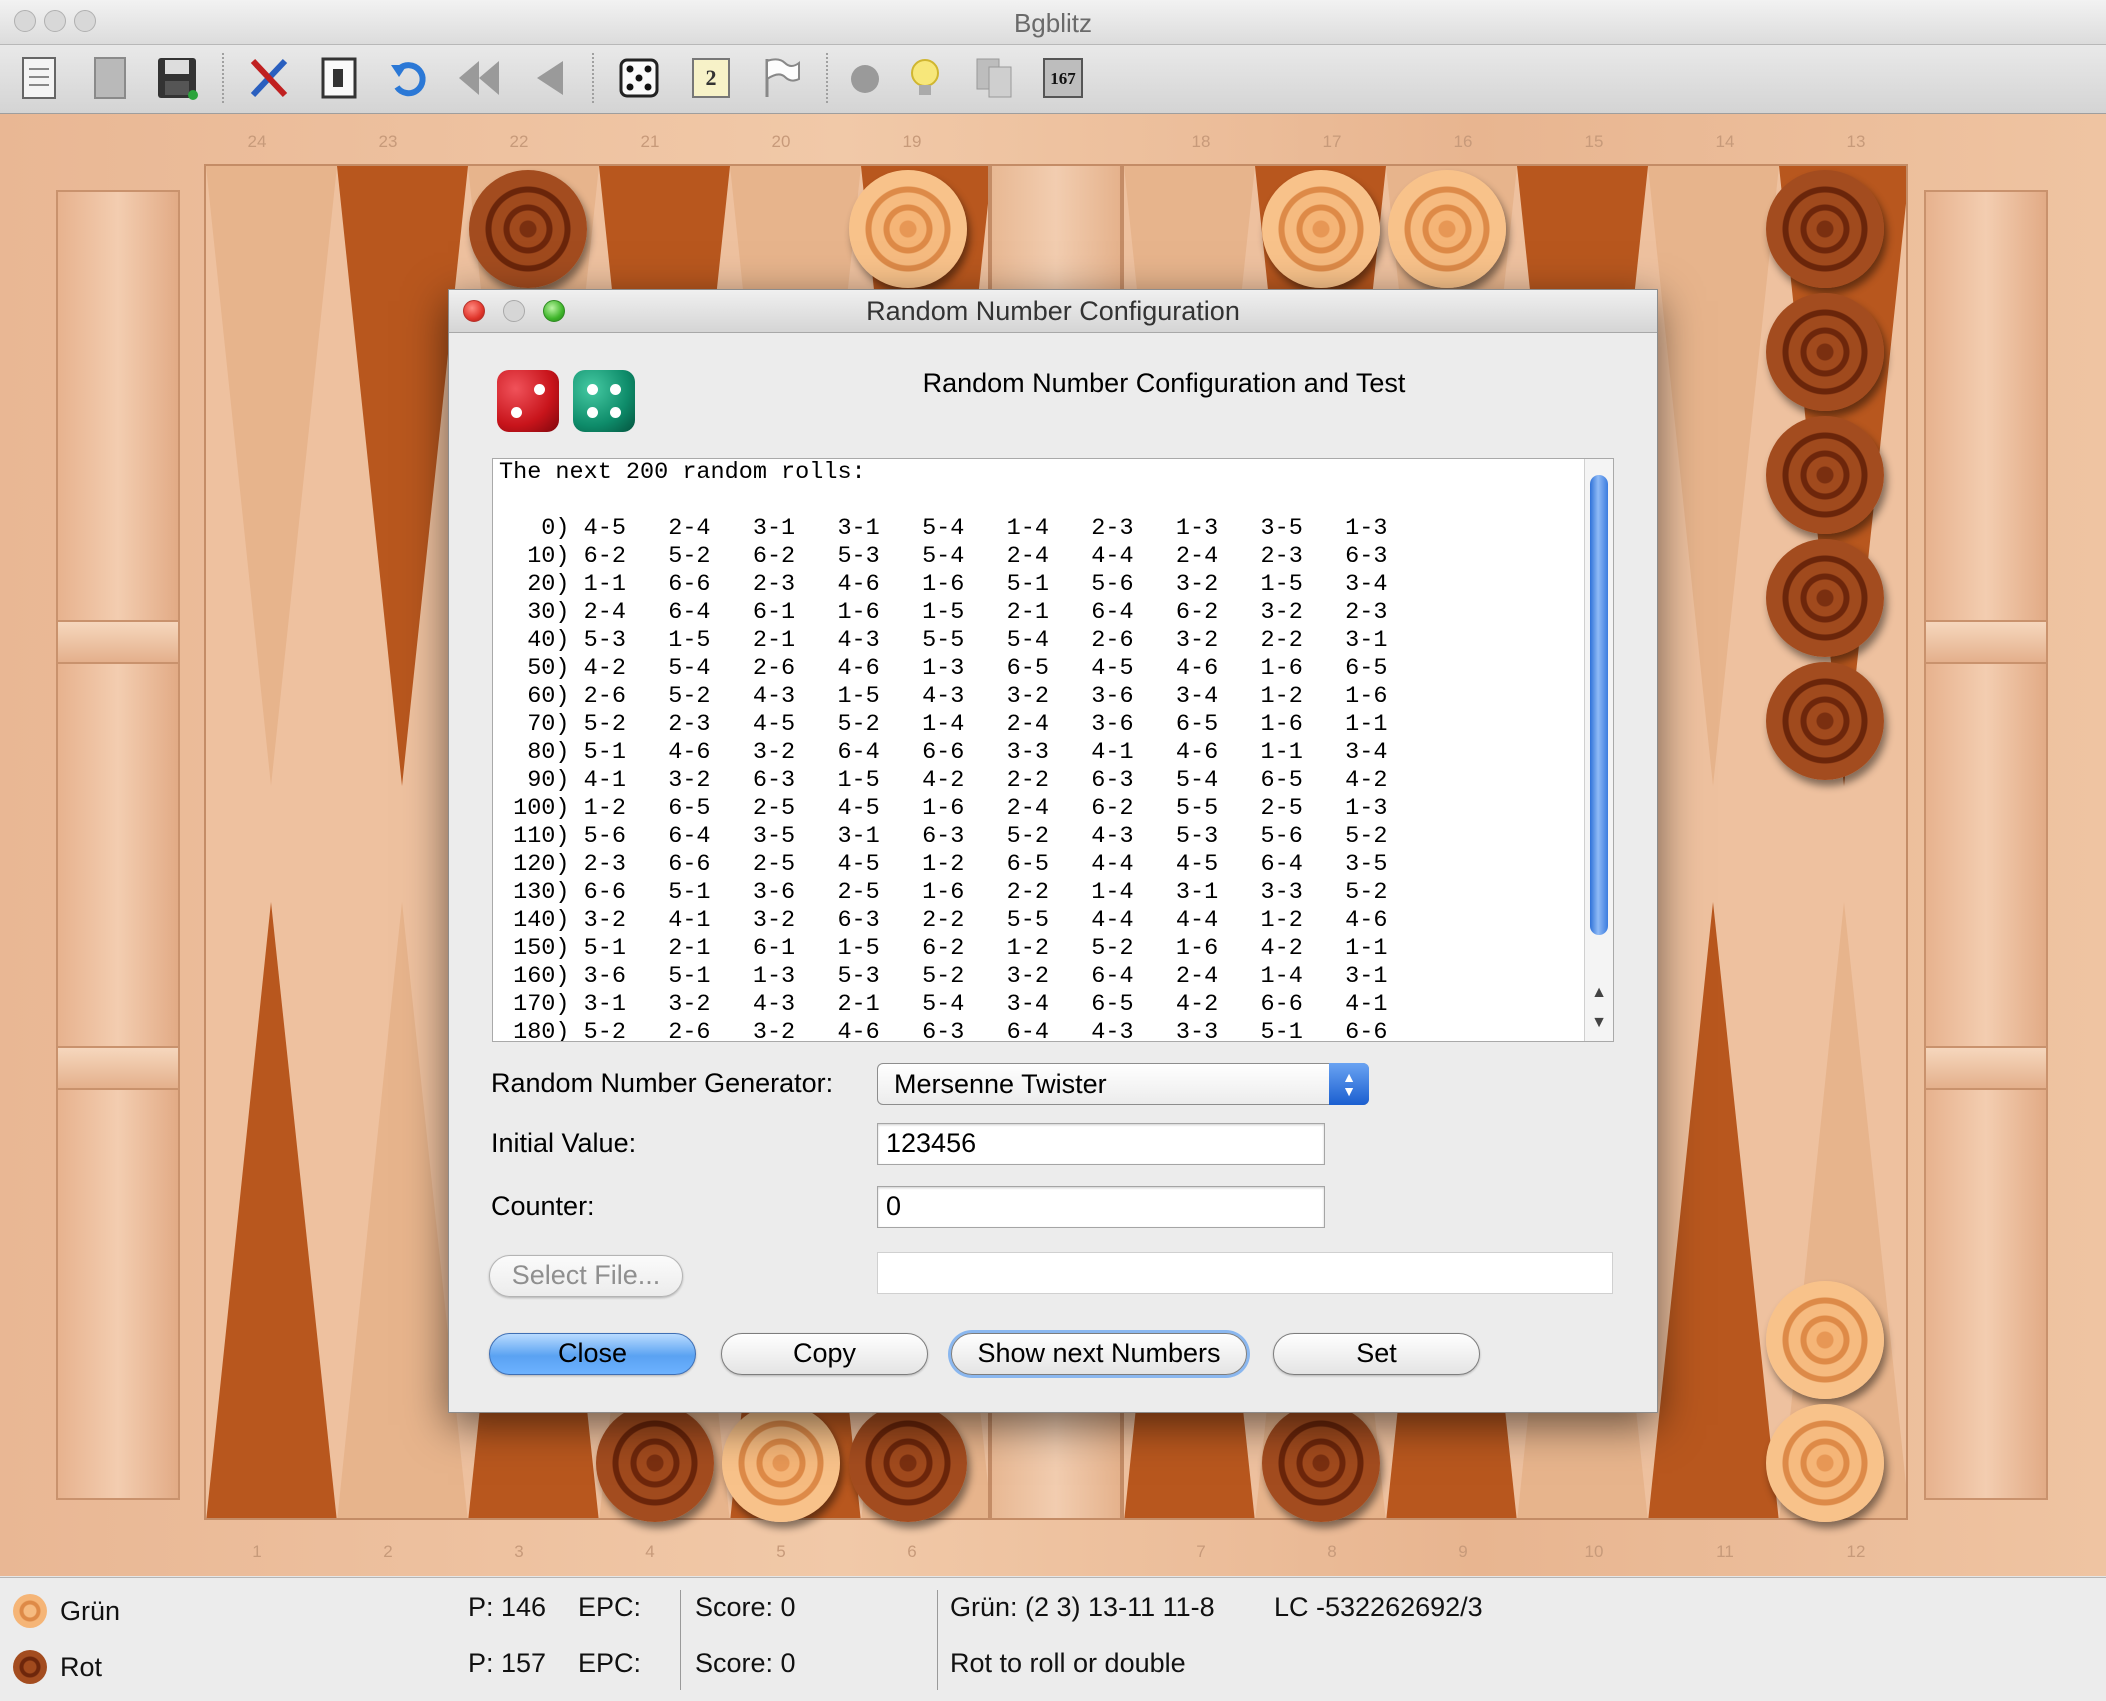  What do you see at coordinates (1101, 1207) in the screenshot?
I see `counter-field: 0` at bounding box center [1101, 1207].